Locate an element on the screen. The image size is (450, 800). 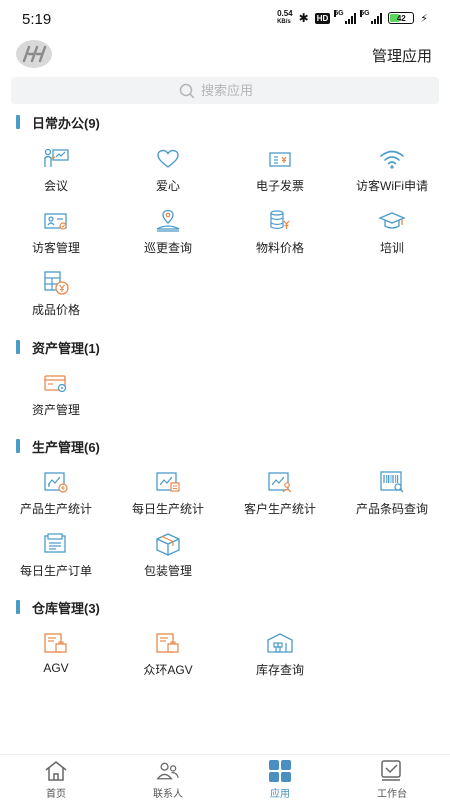
contacts-icon is located at coordinates (168, 771).